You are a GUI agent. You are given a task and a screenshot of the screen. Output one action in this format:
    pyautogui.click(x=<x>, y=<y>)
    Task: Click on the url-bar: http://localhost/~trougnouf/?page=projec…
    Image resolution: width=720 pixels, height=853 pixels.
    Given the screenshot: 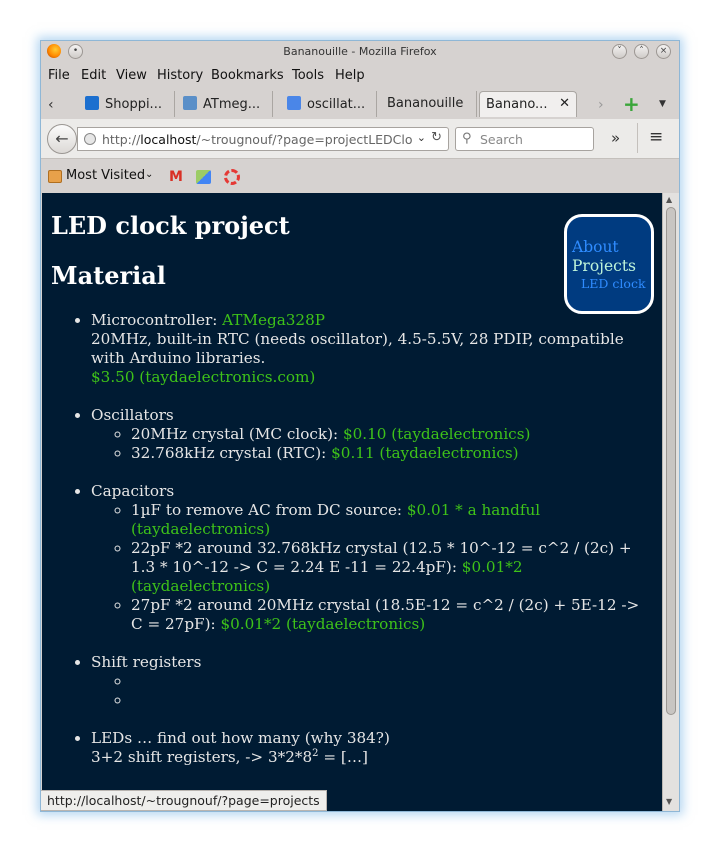 What is the action you would take?
    pyautogui.click(x=263, y=139)
    